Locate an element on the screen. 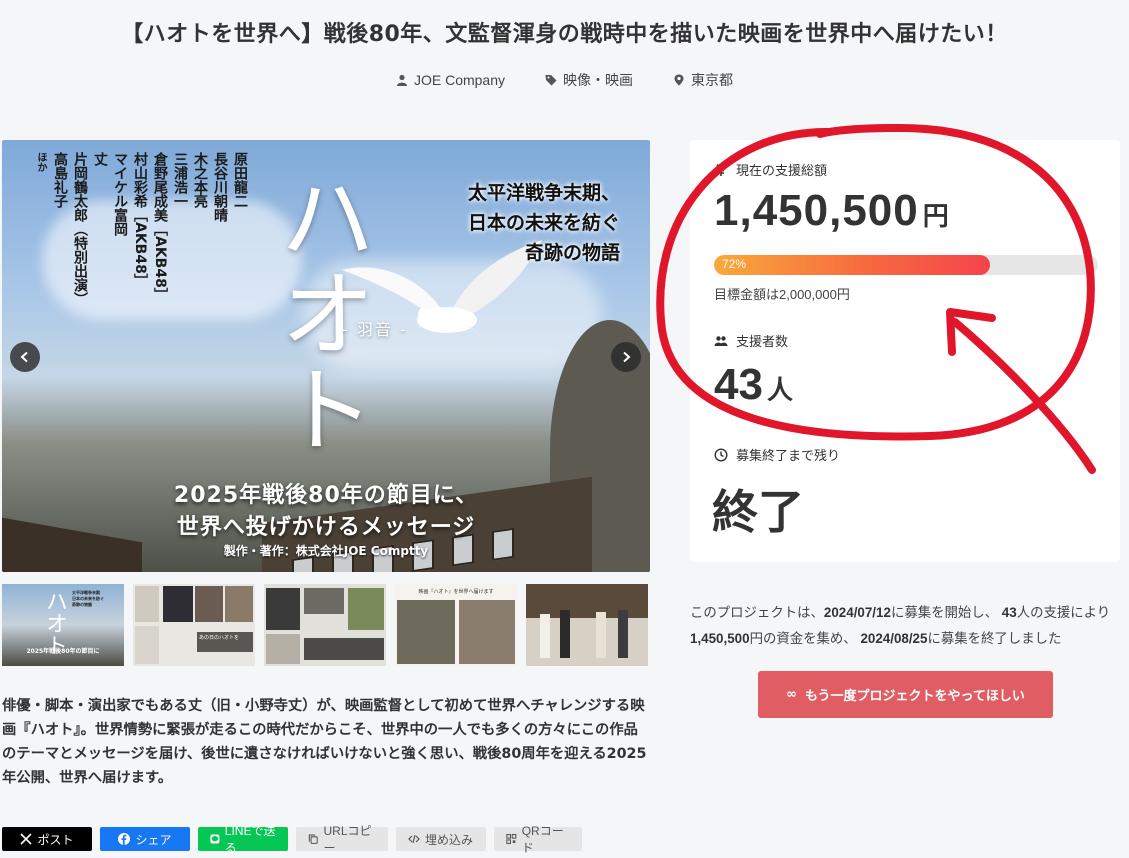  share-line-label: LINEで送る is located at coordinates (250, 839).